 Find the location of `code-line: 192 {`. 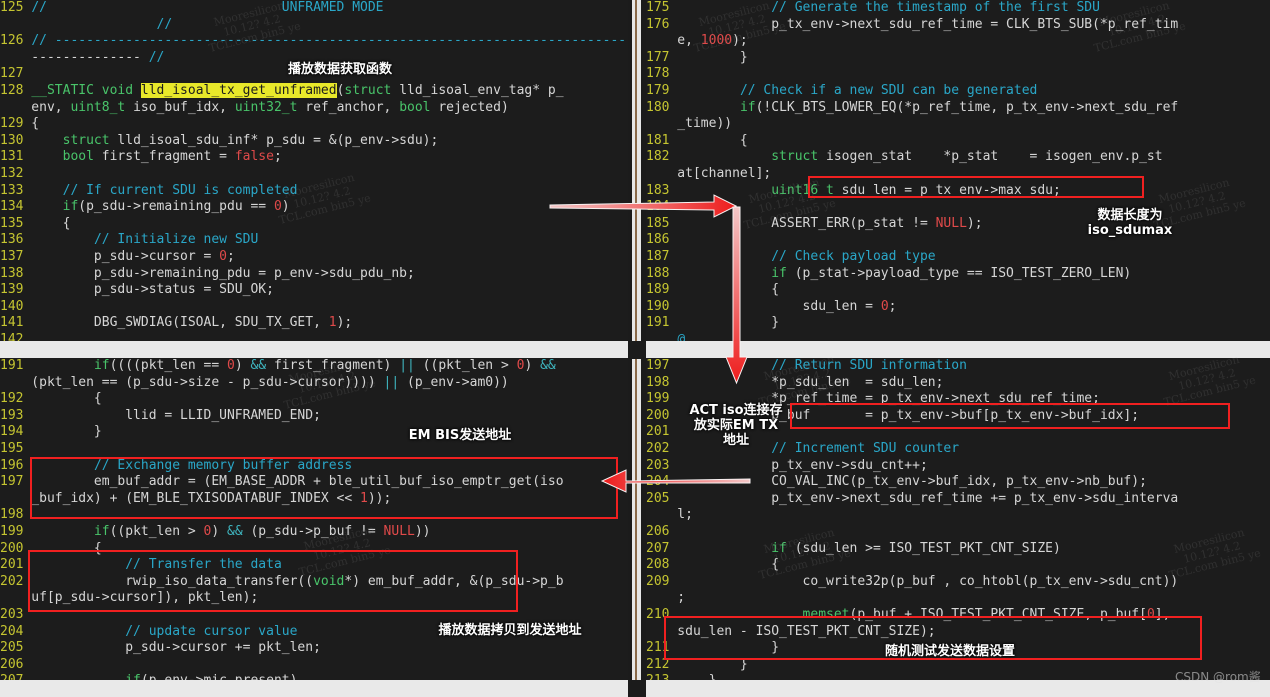

code-line: 192 { is located at coordinates (51, 399).